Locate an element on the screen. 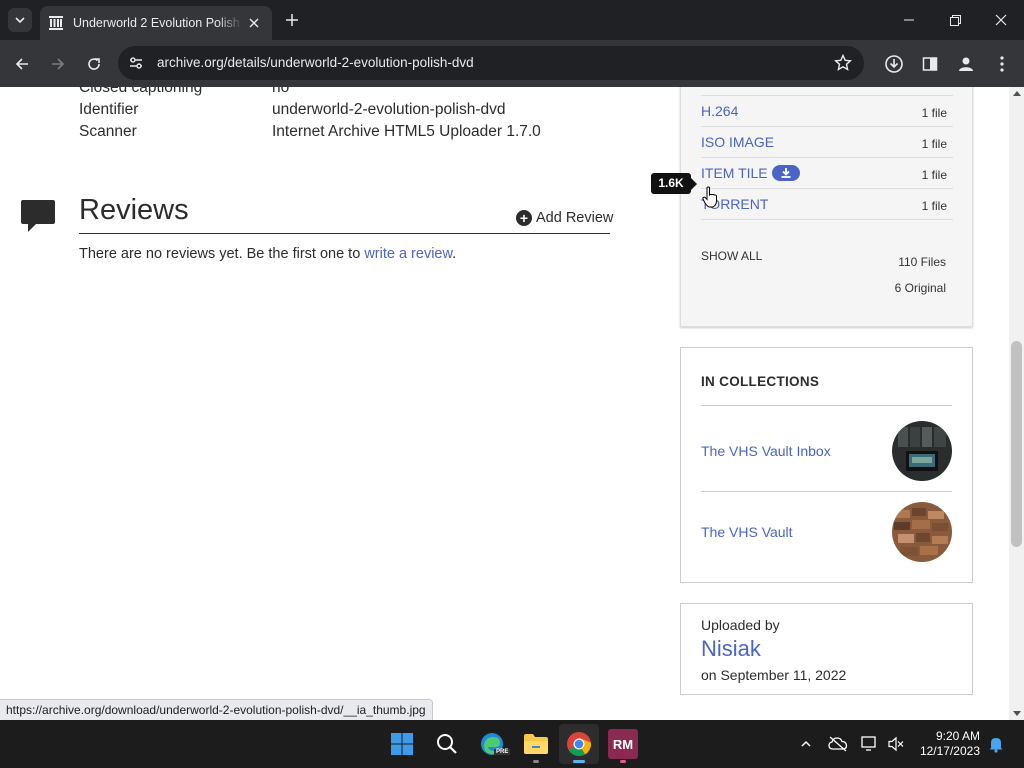 The width and height of the screenshot is (1024, 768). network-icon is located at coordinates (868, 743).